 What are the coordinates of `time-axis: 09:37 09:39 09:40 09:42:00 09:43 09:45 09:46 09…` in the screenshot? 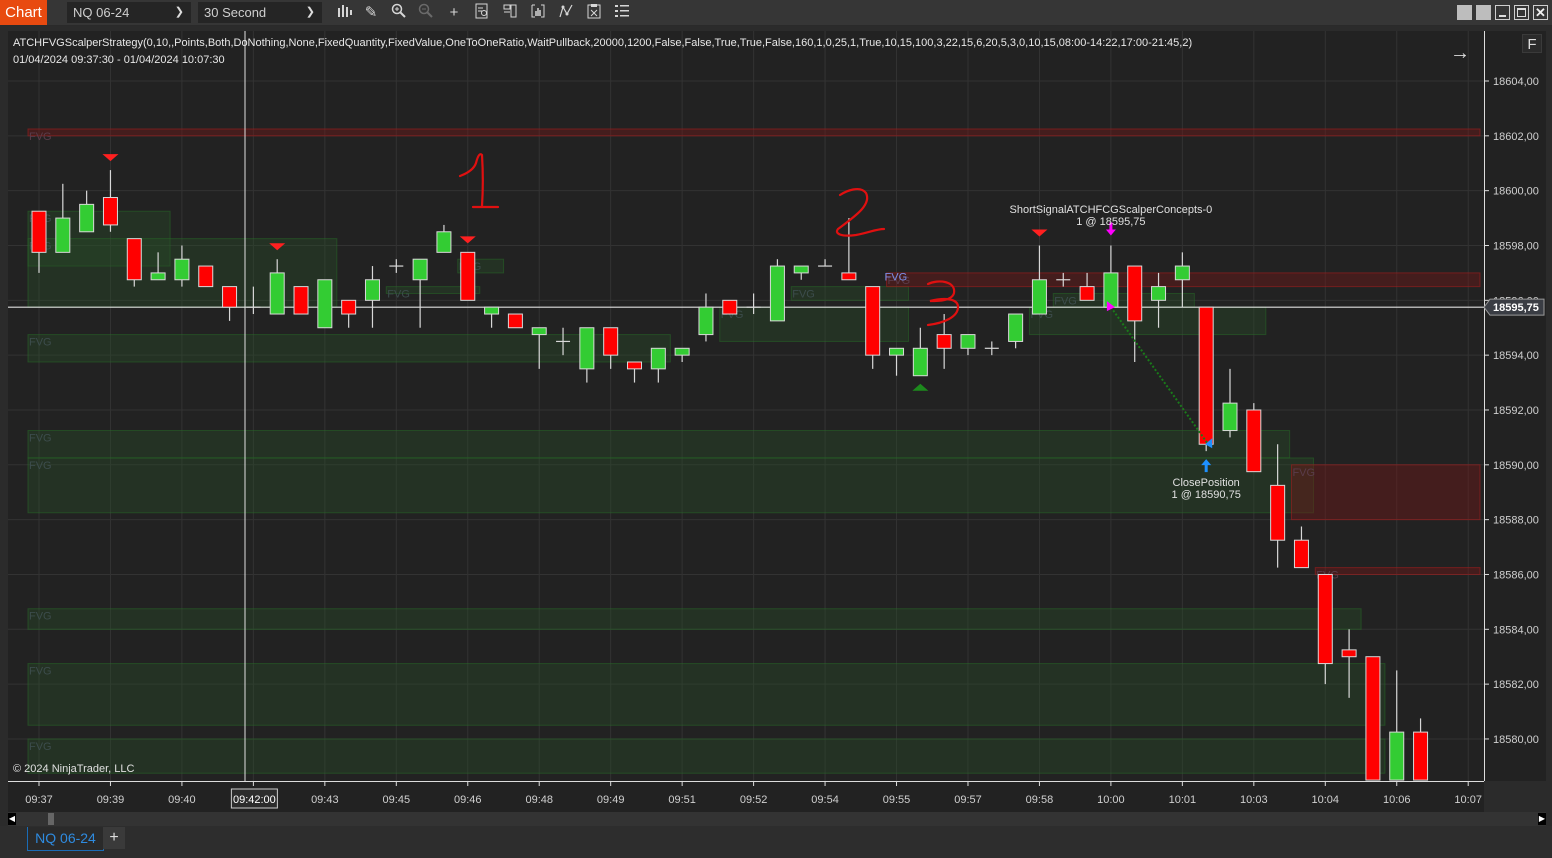 It's located at (746, 796).